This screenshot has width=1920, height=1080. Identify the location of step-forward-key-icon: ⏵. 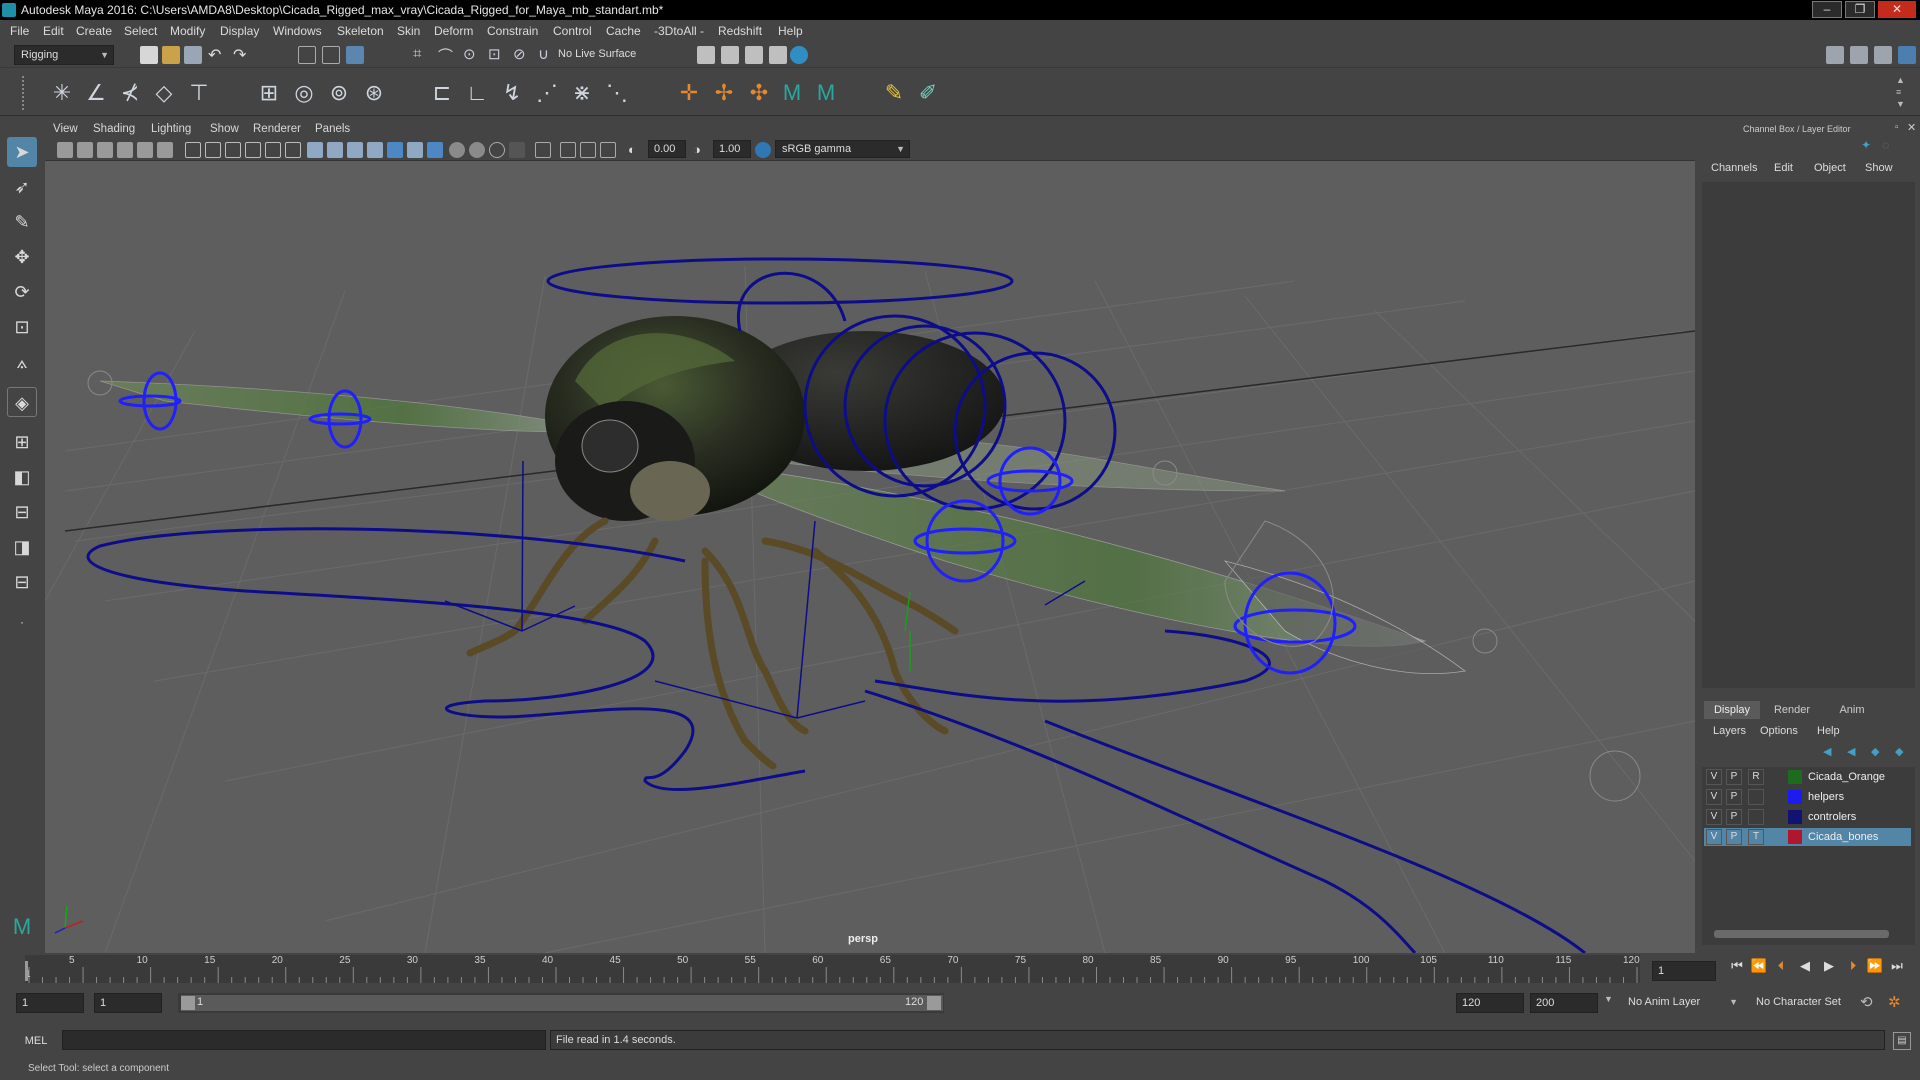
(1853, 966).